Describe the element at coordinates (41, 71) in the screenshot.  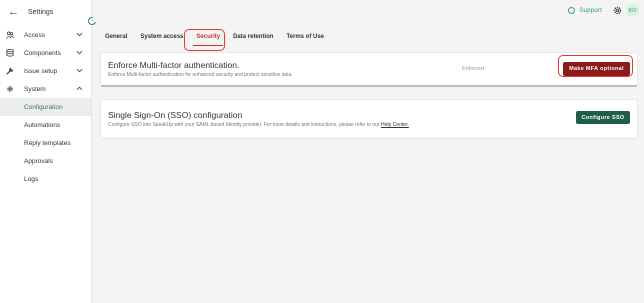
I see `sidebar-group-label: Issue setup` at that location.